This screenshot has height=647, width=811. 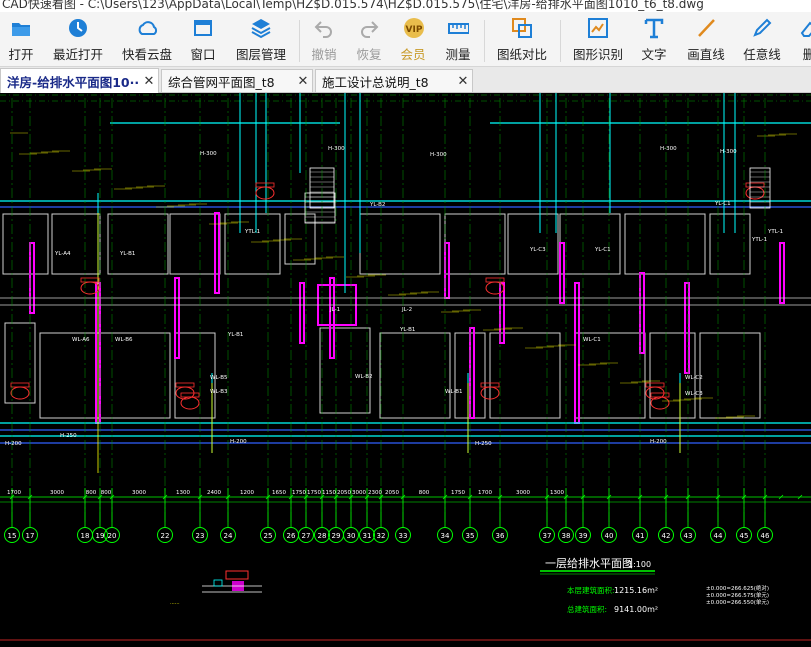 What do you see at coordinates (268, 536) in the screenshot?
I see `axis-label: 25` at bounding box center [268, 536].